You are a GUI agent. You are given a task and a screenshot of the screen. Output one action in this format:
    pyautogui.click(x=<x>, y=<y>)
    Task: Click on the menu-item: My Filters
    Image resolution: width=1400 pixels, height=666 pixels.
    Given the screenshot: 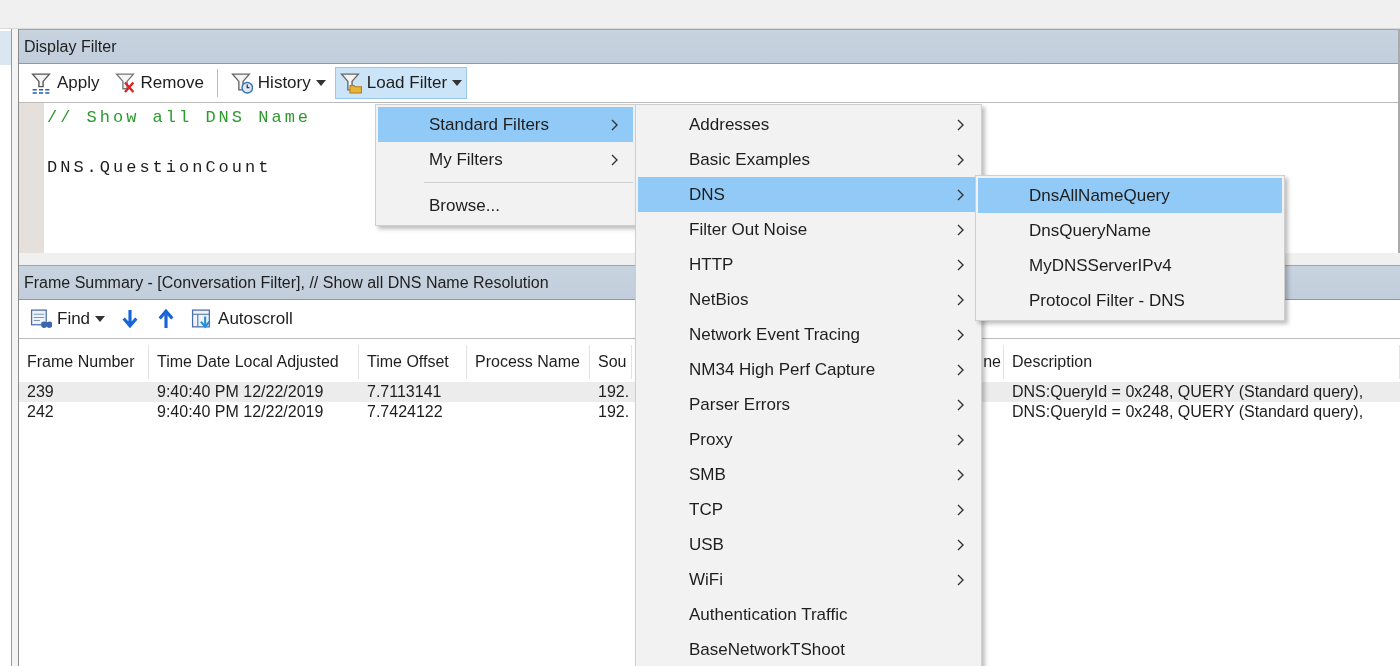 What is the action you would take?
    pyautogui.click(x=505, y=159)
    